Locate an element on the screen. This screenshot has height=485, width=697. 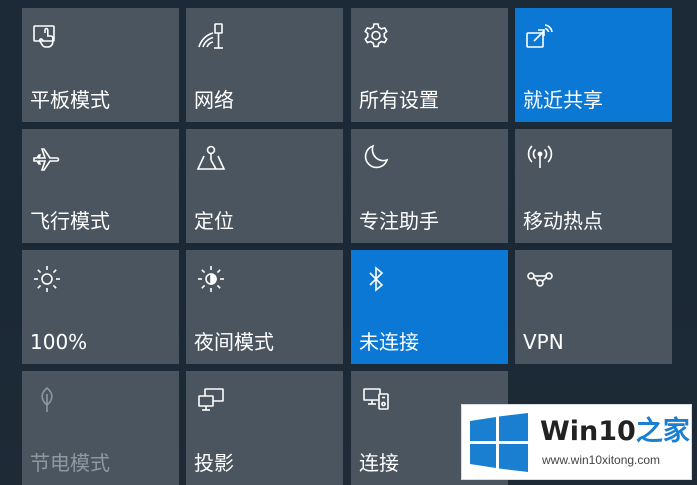
site-watermark: Win10之家 www.win10xitong.com is located at coordinates (576, 442).